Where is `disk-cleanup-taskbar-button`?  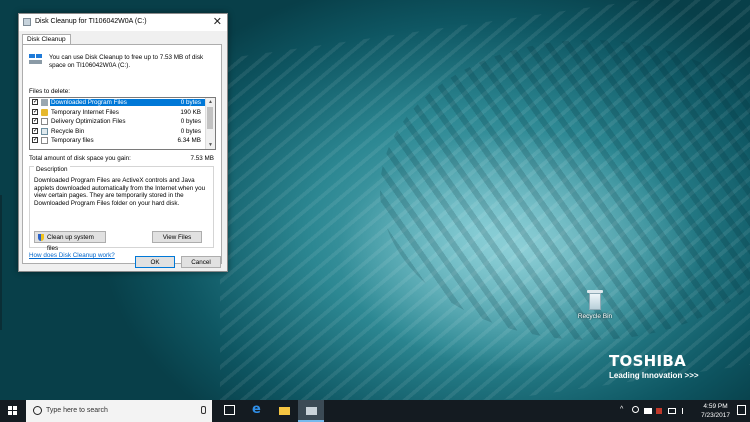
disk-cleanup-taskbar-button is located at coordinates (311, 411).